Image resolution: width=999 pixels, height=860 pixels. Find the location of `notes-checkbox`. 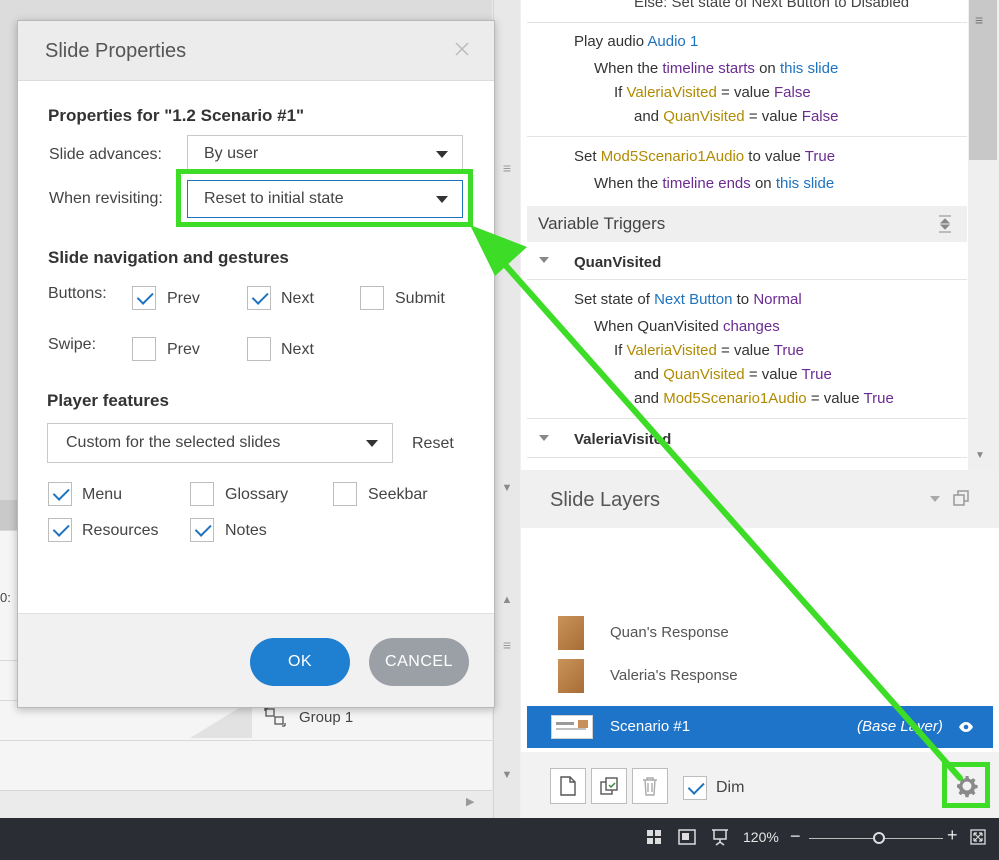

notes-checkbox is located at coordinates (202, 530).